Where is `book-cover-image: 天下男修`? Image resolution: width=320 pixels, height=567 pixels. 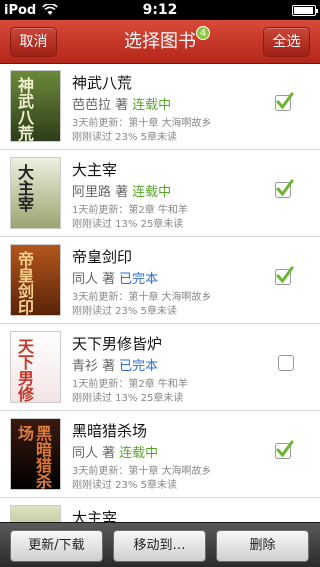
book-cover-image: 天下男修 is located at coordinates (35, 367).